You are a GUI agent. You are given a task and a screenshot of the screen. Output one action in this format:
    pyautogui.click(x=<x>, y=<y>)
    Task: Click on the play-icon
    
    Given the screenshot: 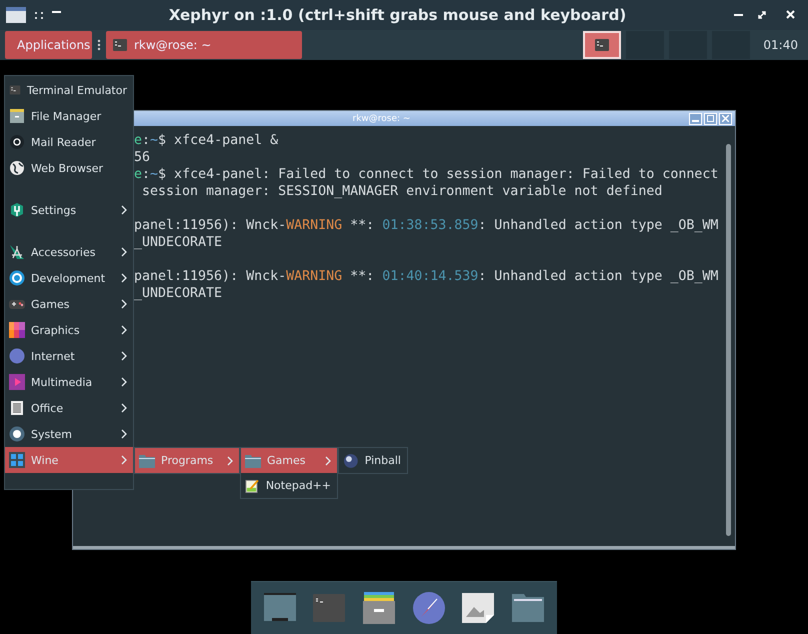 What is the action you would take?
    pyautogui.click(x=17, y=382)
    